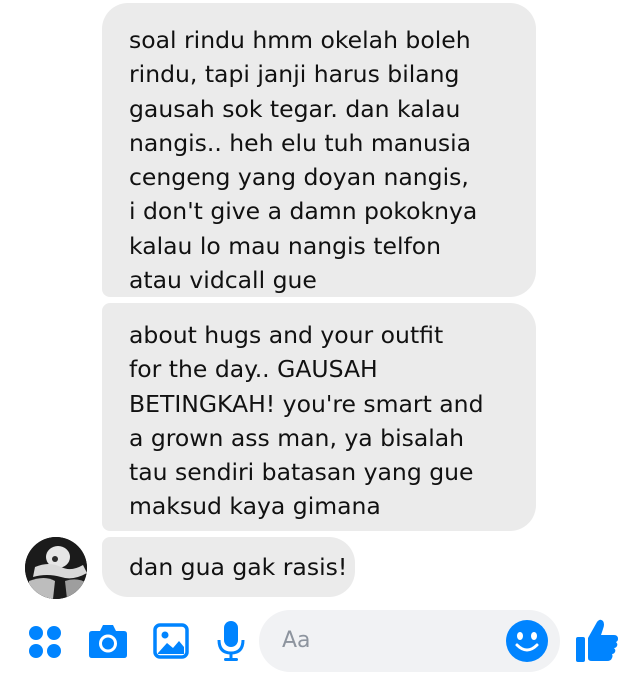  I want to click on message-line: cengeng yang doyan nangis,, so click(299, 177).